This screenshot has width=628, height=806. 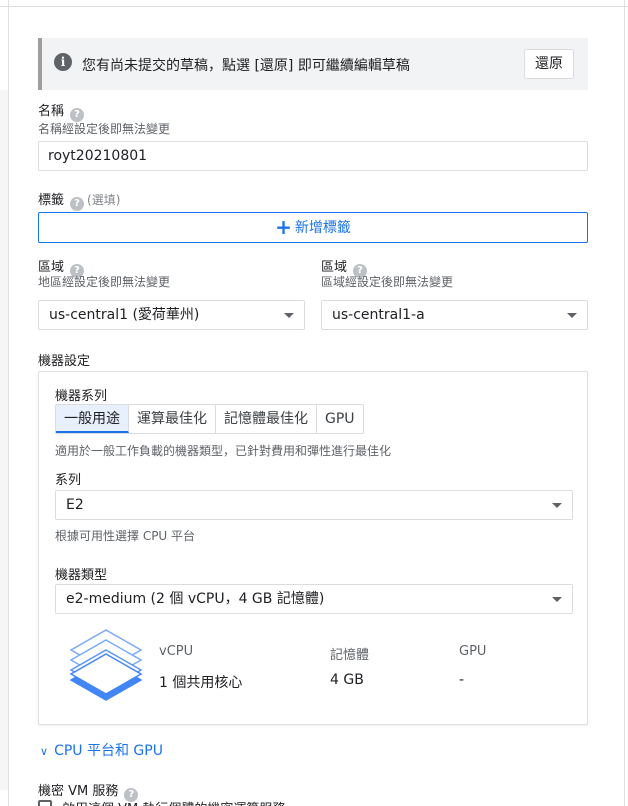 What do you see at coordinates (313, 227) in the screenshot?
I see `add-label-button: + 新增標籤` at bounding box center [313, 227].